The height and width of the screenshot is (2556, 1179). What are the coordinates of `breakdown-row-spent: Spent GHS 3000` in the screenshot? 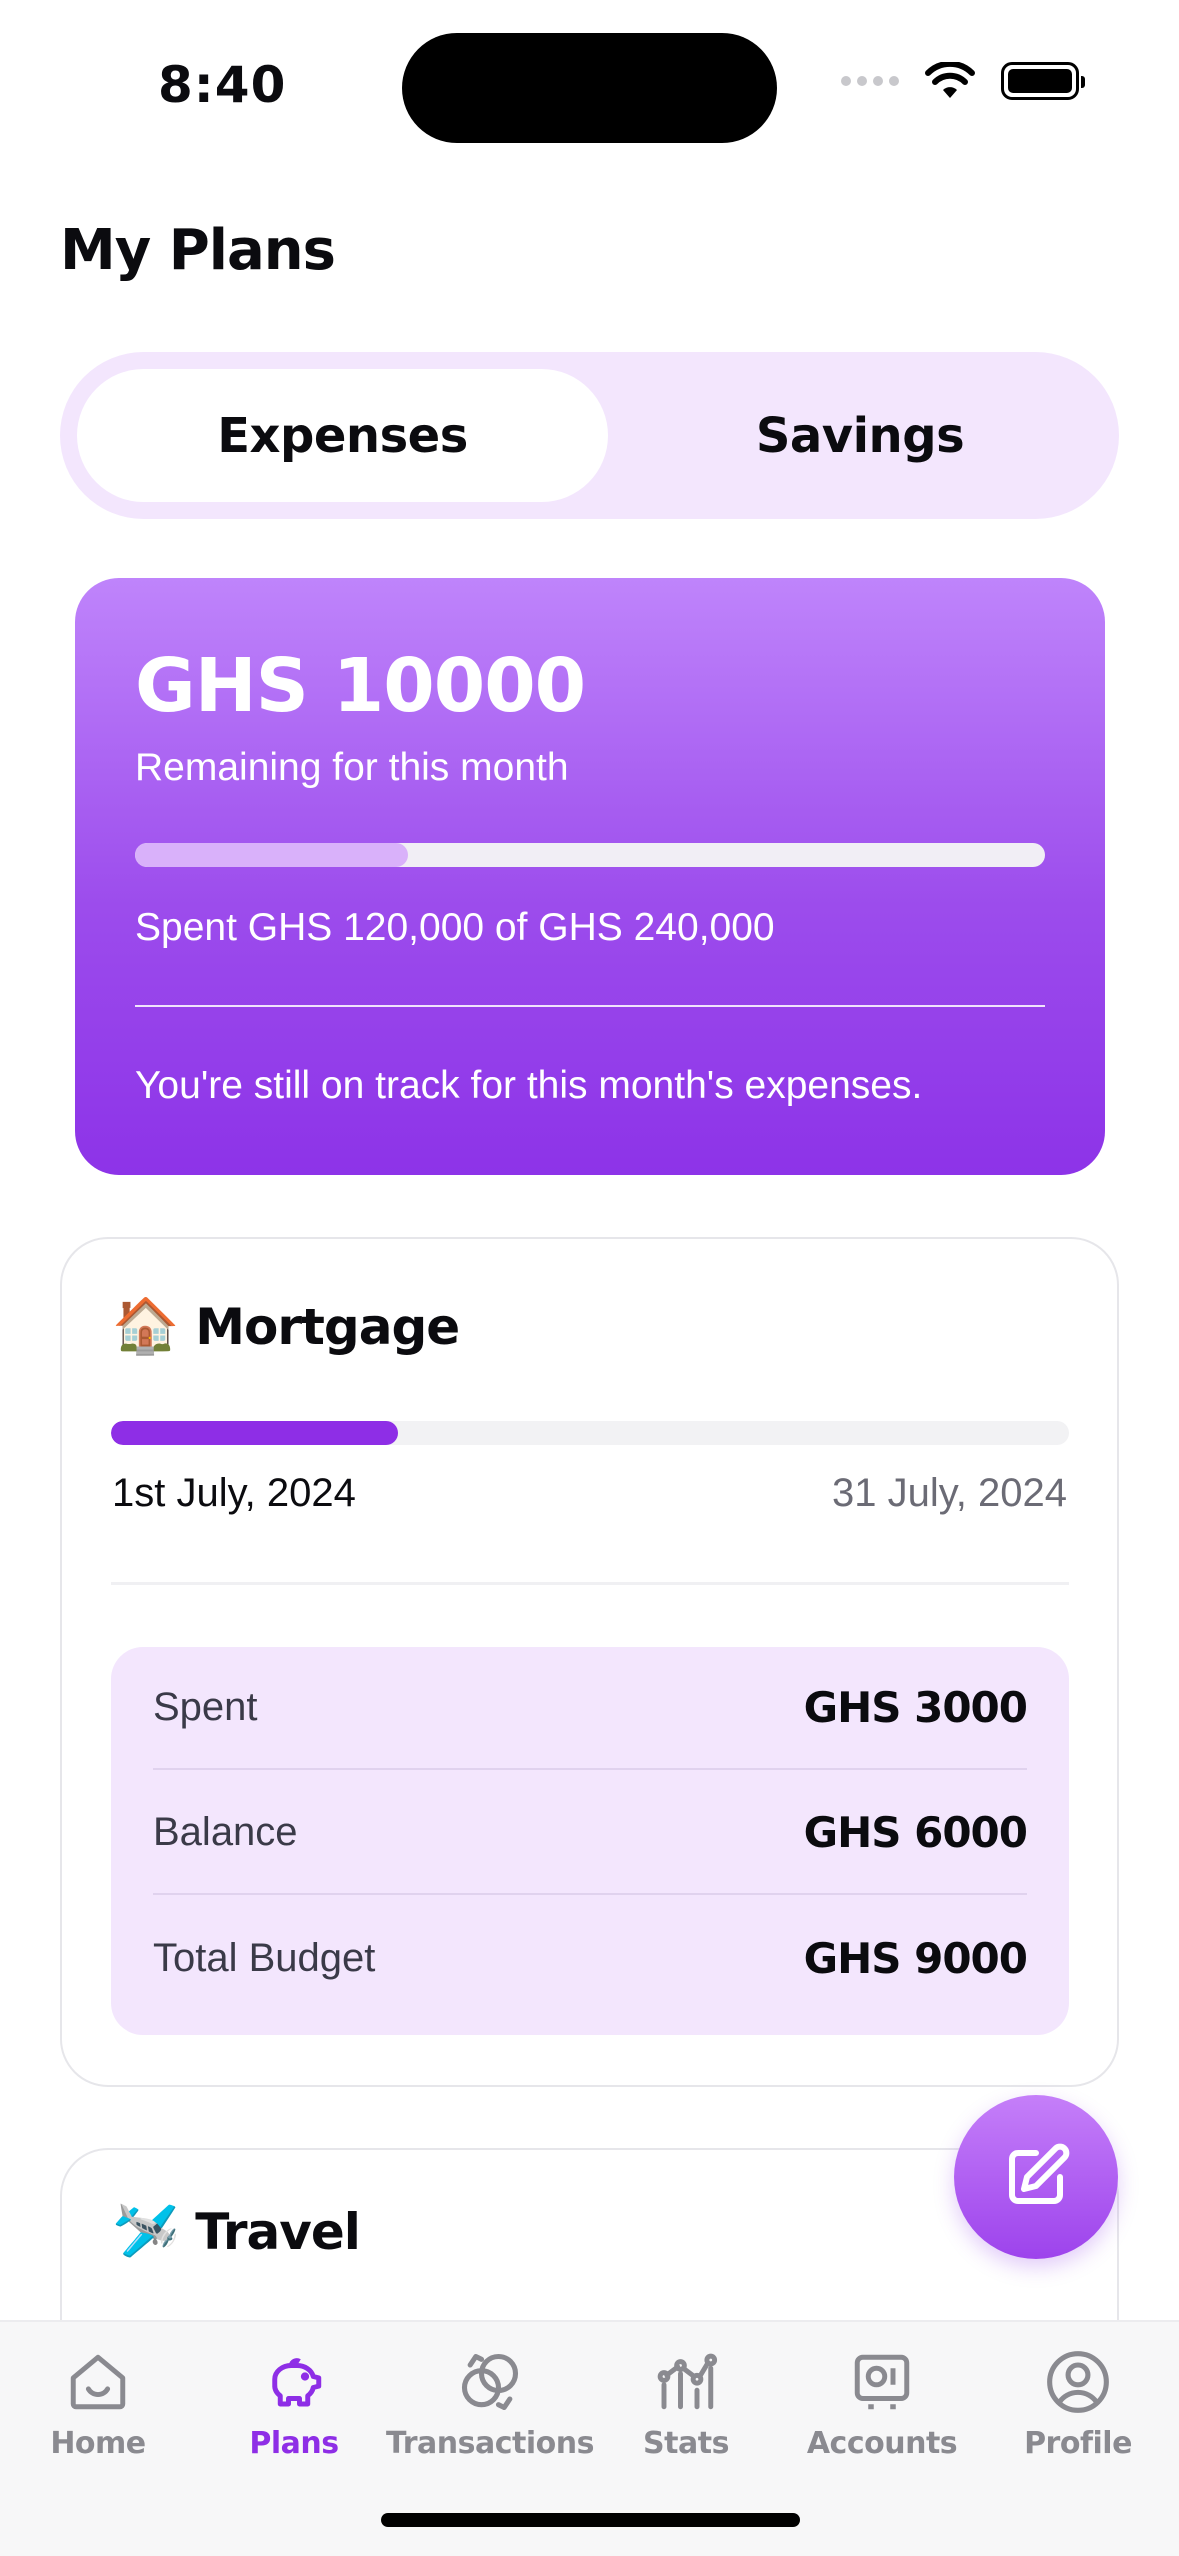 It's located at (590, 1708).